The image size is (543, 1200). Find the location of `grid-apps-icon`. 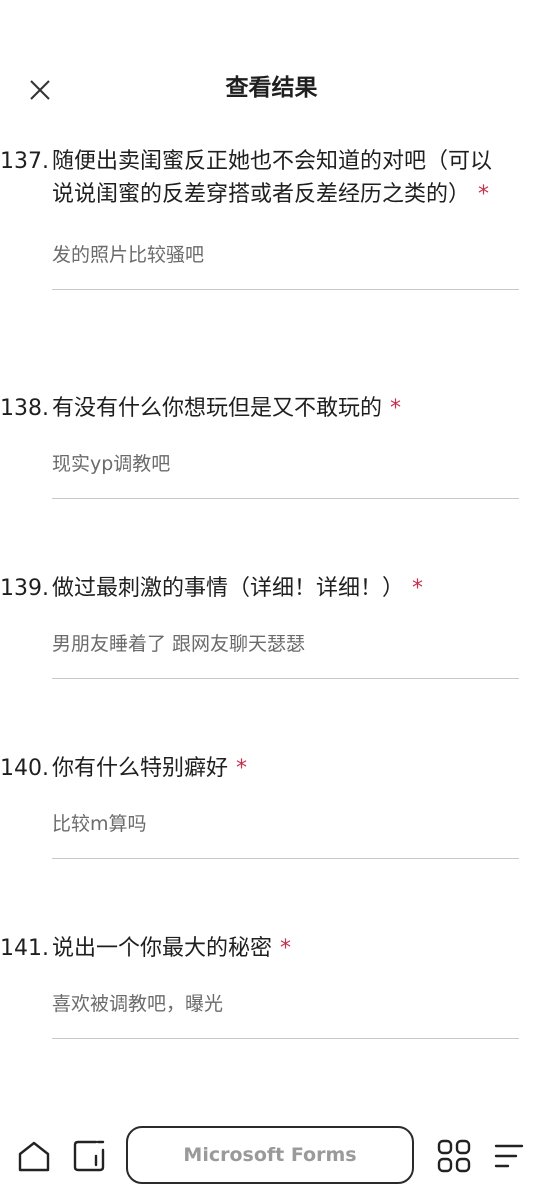

grid-apps-icon is located at coordinates (454, 1156).